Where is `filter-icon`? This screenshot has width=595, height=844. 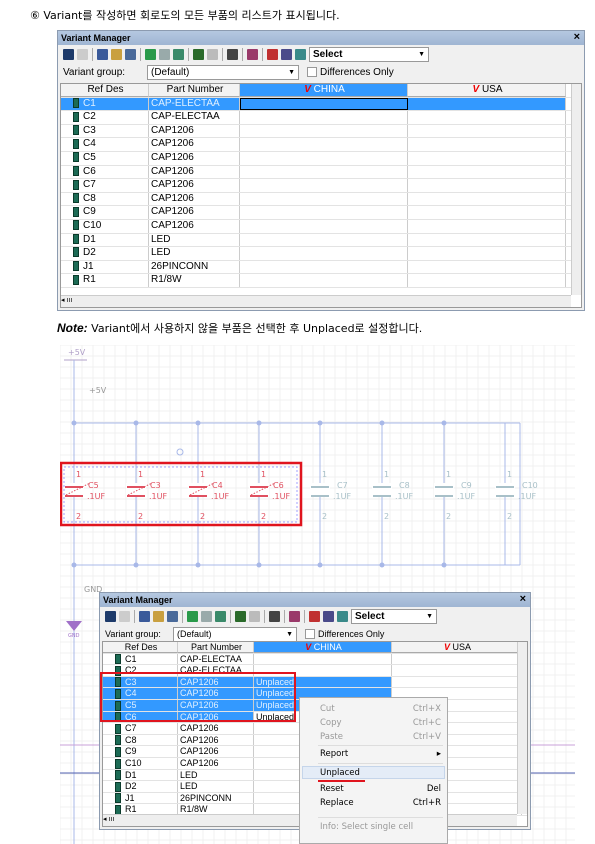
filter-icon is located at coordinates (286, 54).